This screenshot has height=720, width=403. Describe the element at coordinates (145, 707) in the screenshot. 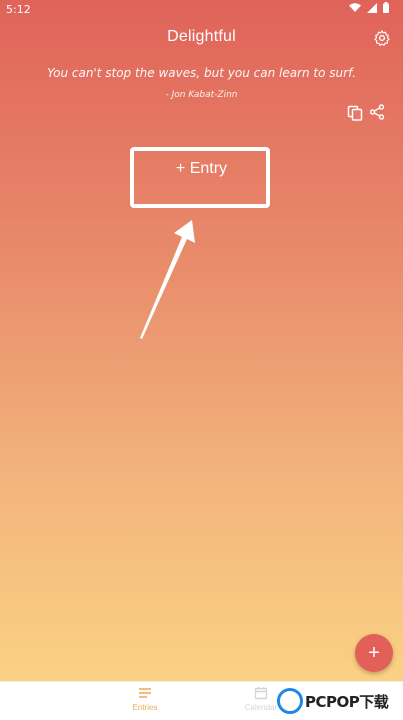

I see `nav-entries-label: Entries` at that location.